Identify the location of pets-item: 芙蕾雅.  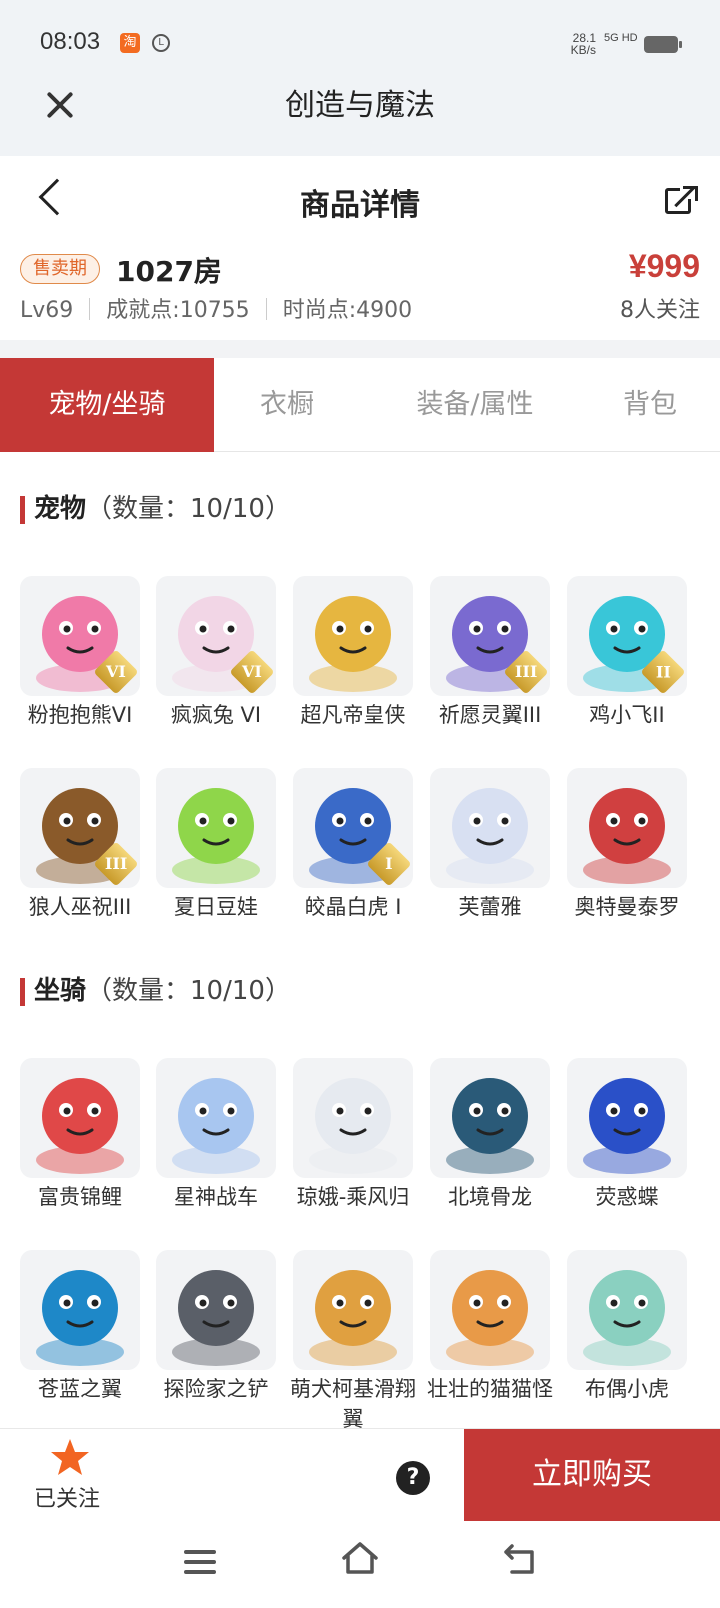
(490, 845).